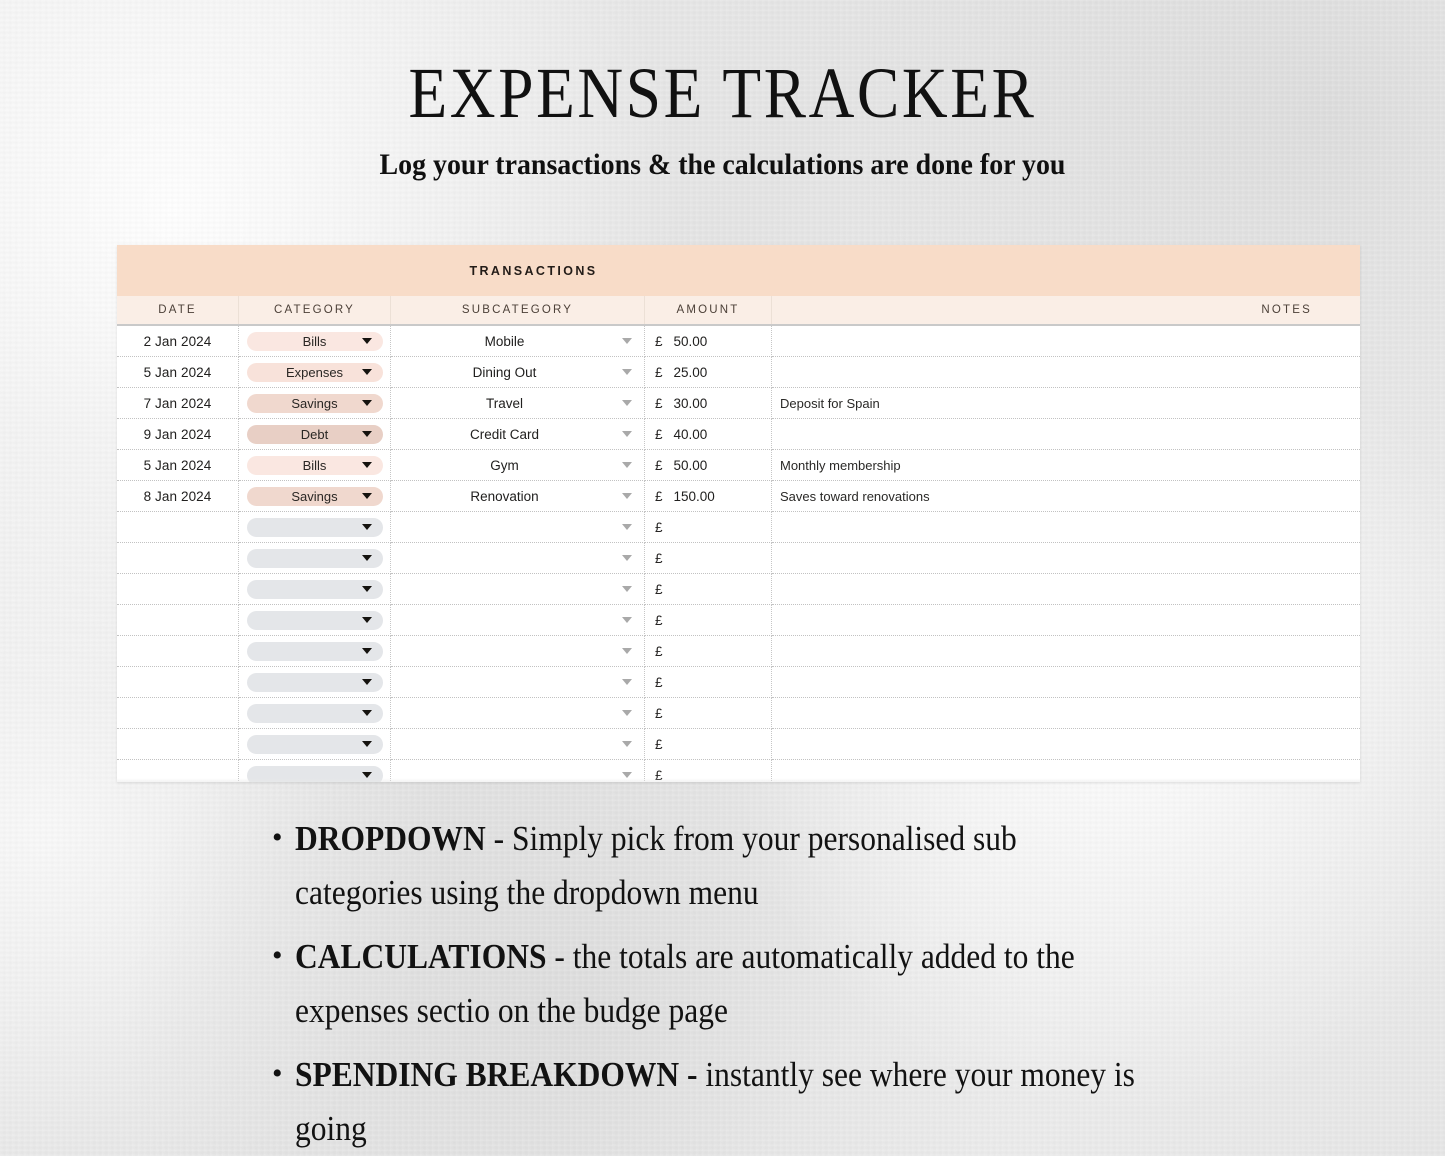  Describe the element at coordinates (178, 341) in the screenshot. I see `cell-date: 2 Jan 2024` at that location.